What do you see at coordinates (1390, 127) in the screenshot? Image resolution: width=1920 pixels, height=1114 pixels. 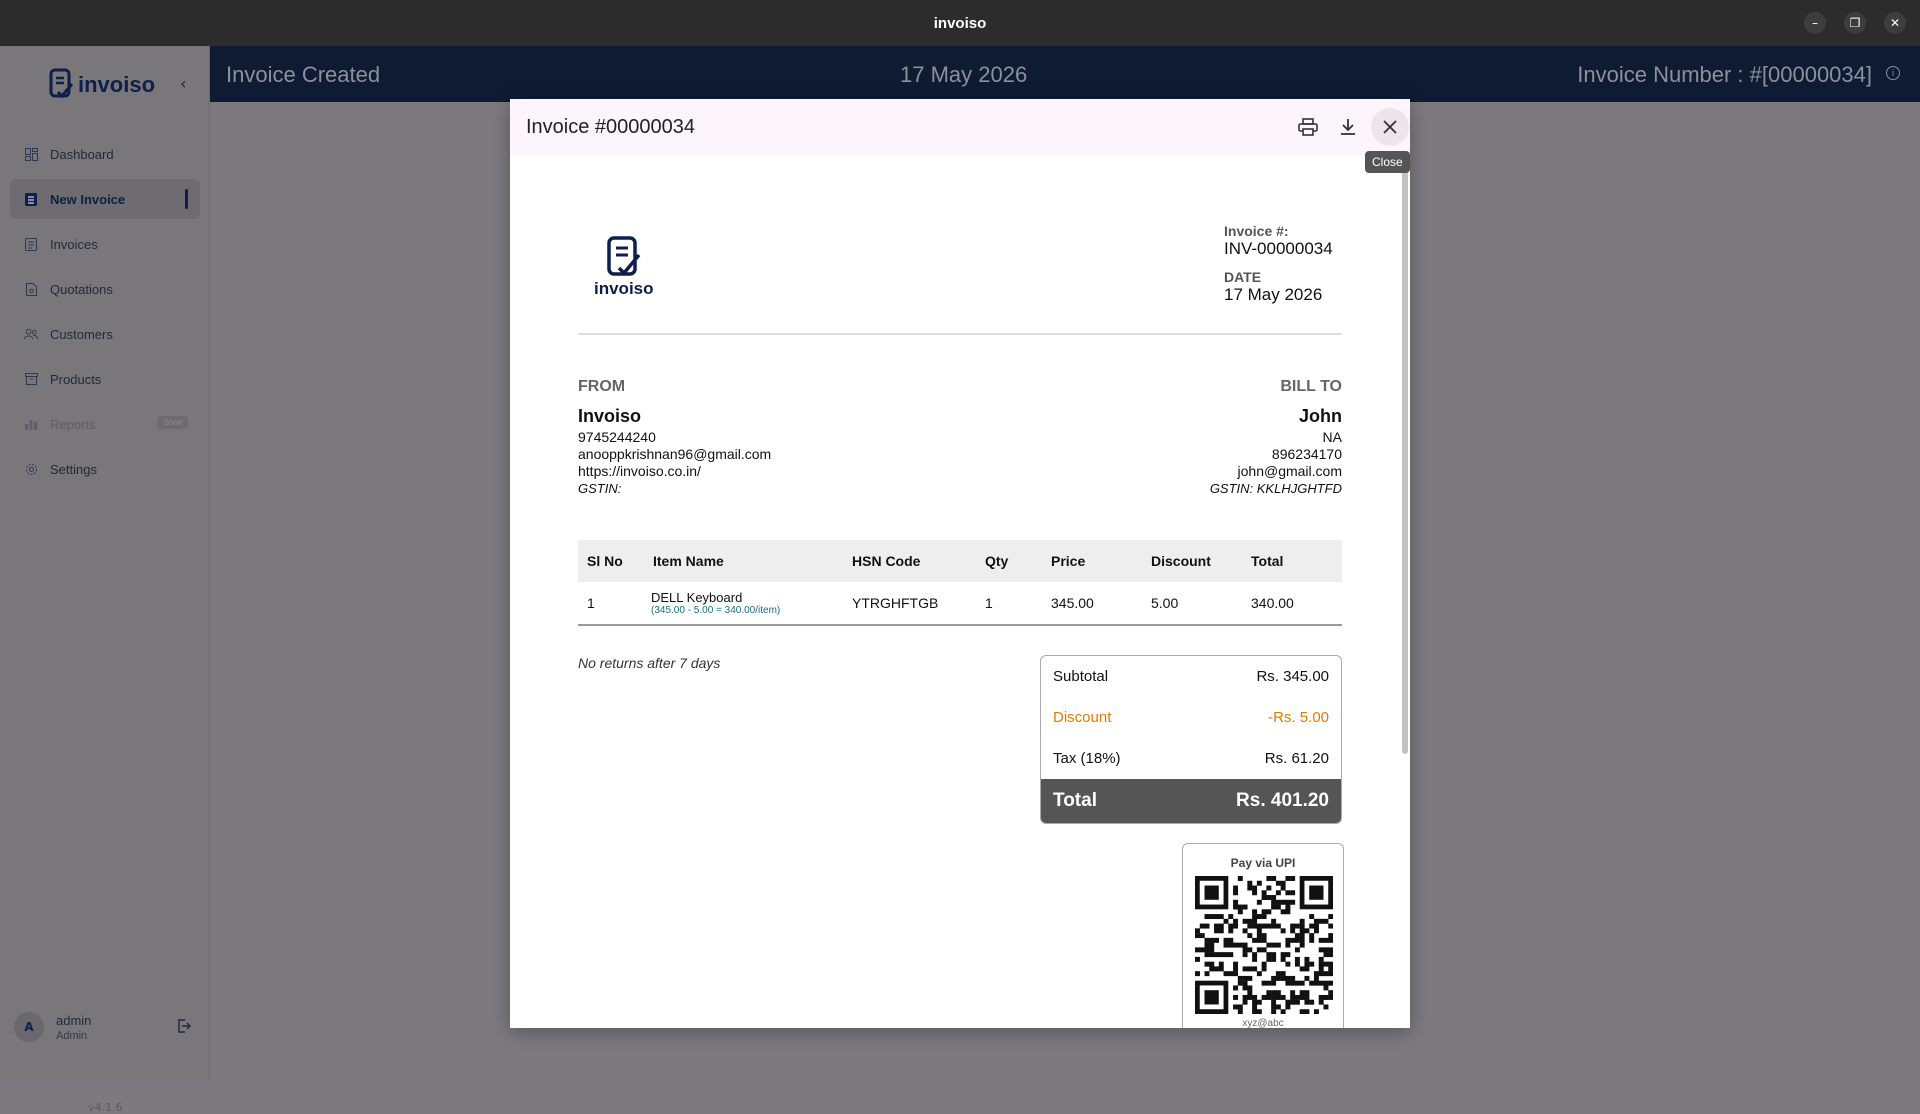 I see `close-dialog-button` at bounding box center [1390, 127].